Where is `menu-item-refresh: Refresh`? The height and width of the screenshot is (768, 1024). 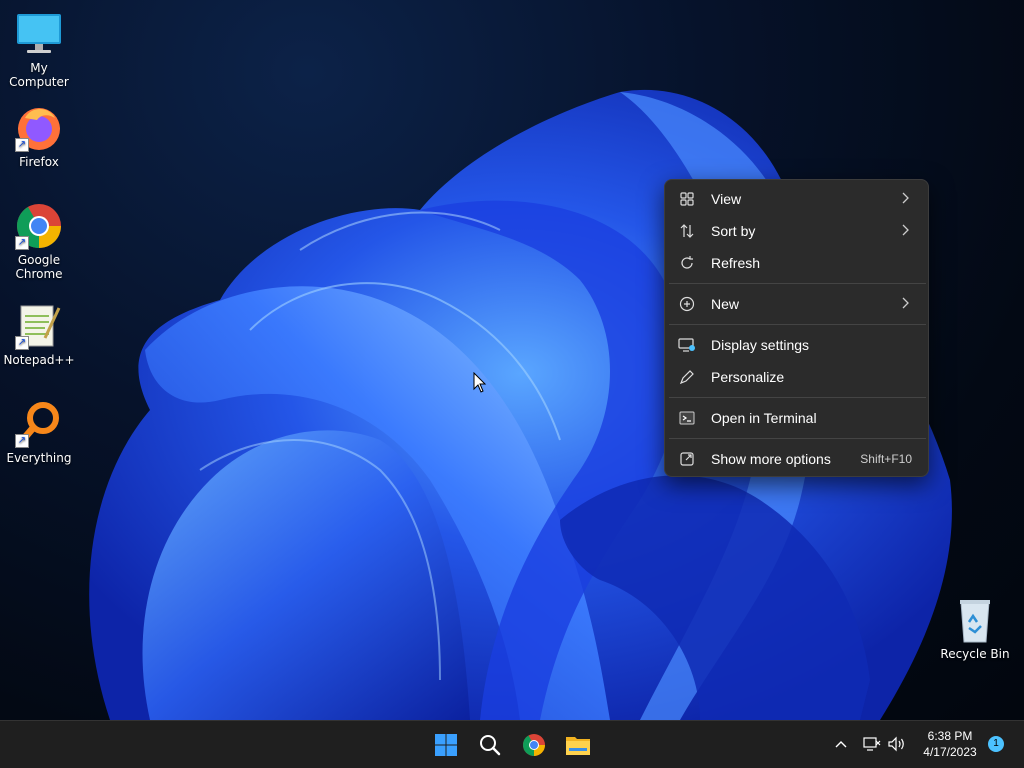 menu-item-refresh: Refresh is located at coordinates (796, 263).